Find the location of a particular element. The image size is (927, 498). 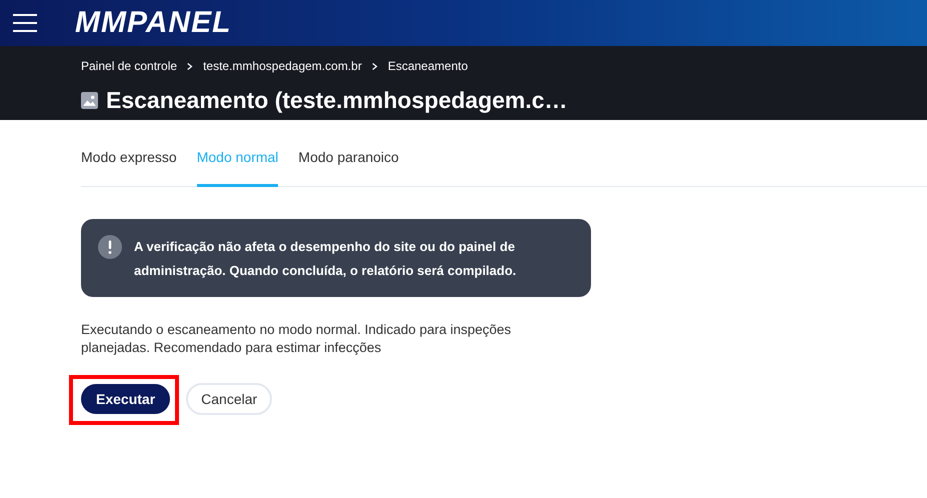

breadcrumb-link: Painel de controle is located at coordinates (129, 66).